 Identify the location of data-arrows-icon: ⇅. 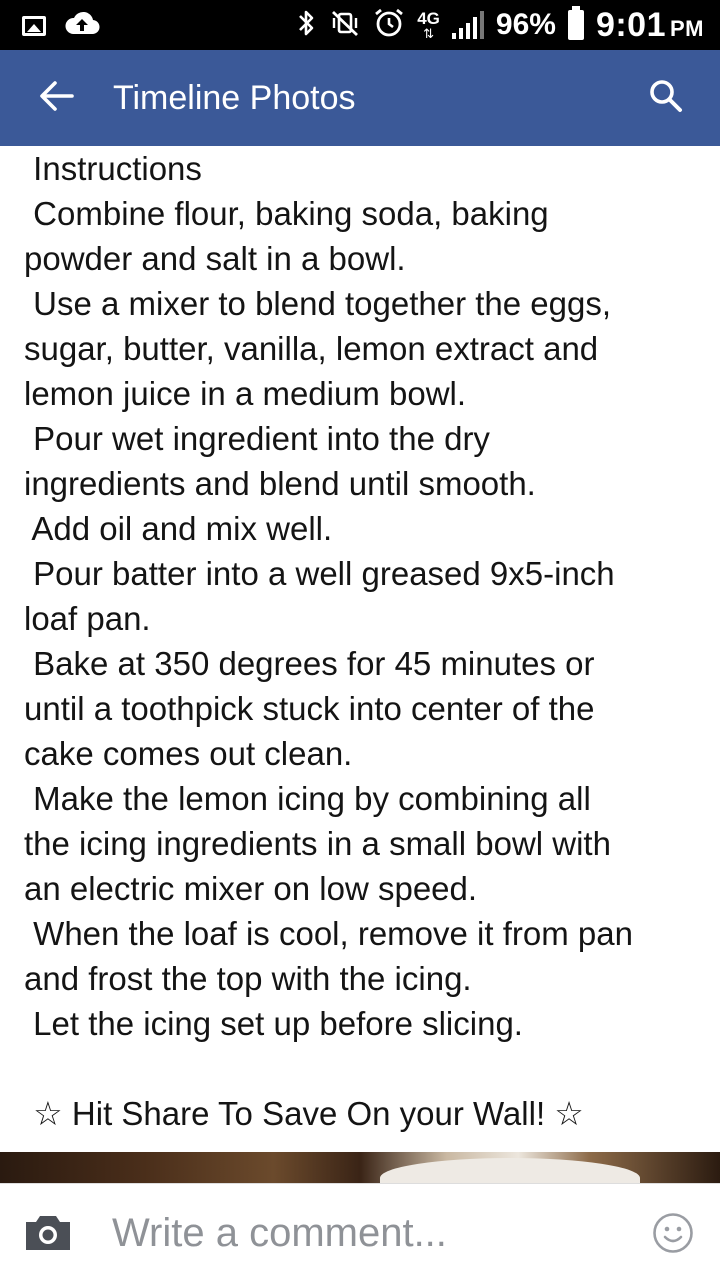
(428, 33).